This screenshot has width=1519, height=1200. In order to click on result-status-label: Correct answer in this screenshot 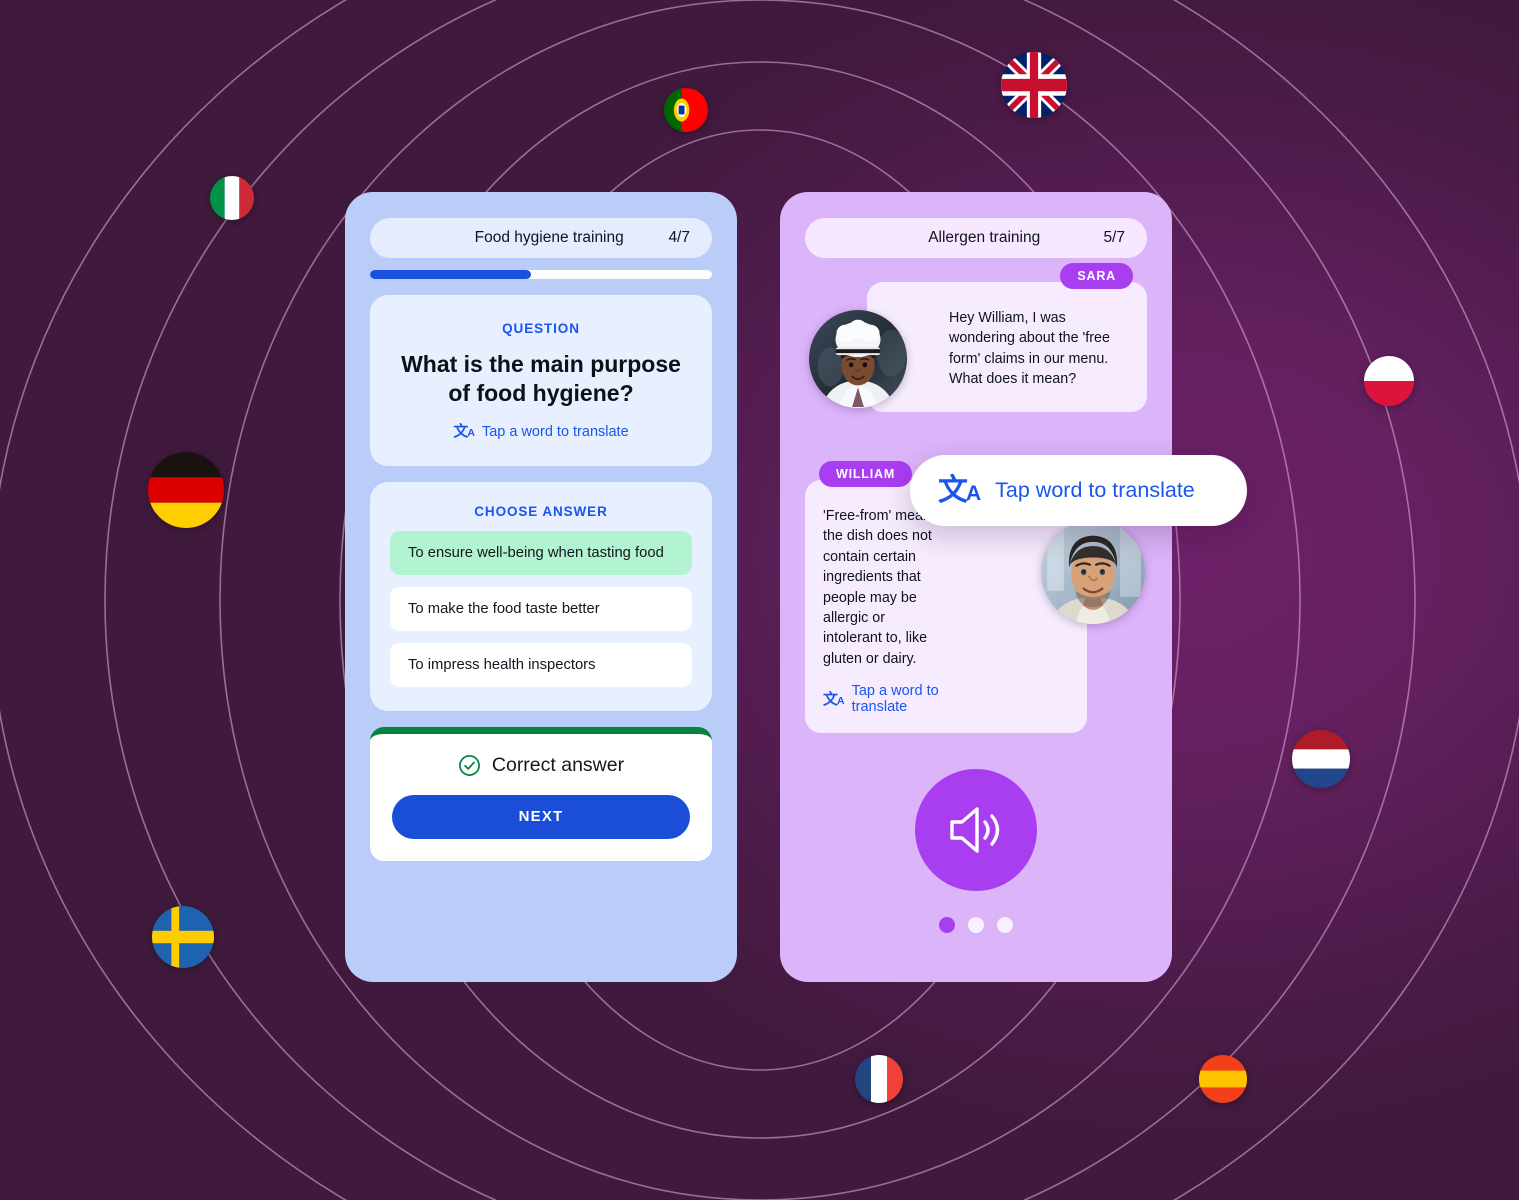, I will do `click(558, 764)`.